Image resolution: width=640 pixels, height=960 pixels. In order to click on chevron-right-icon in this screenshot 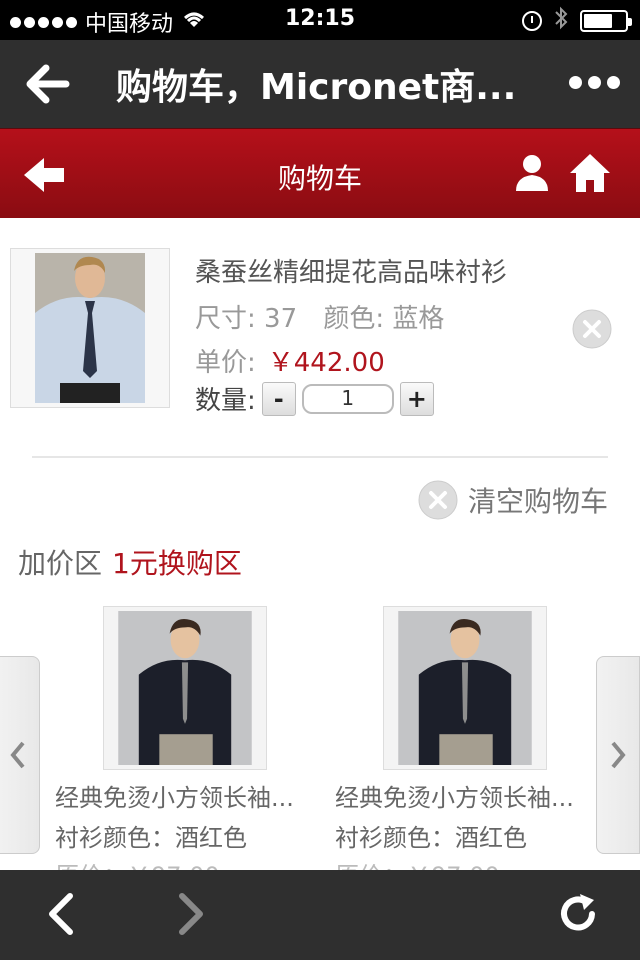, I will do `click(618, 755)`.